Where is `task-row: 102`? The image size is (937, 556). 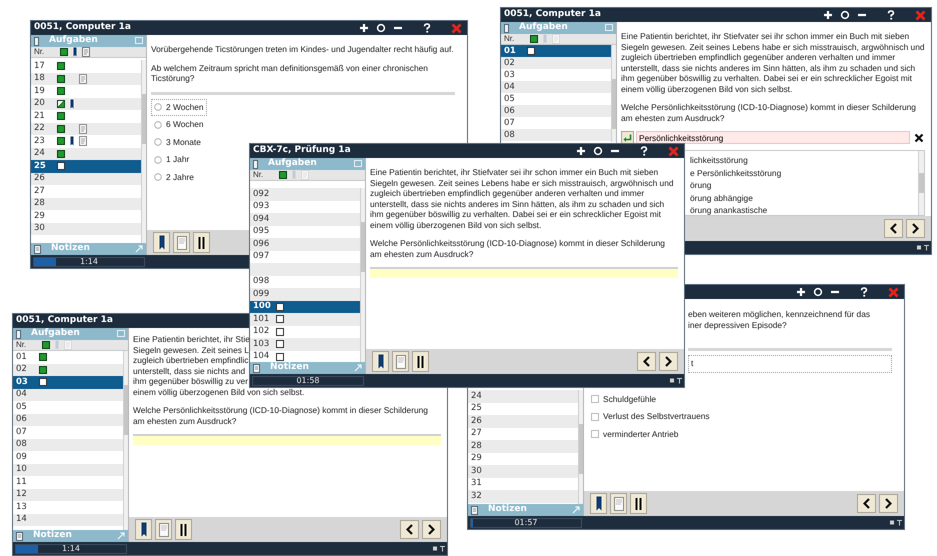
task-row: 102 is located at coordinates (305, 332).